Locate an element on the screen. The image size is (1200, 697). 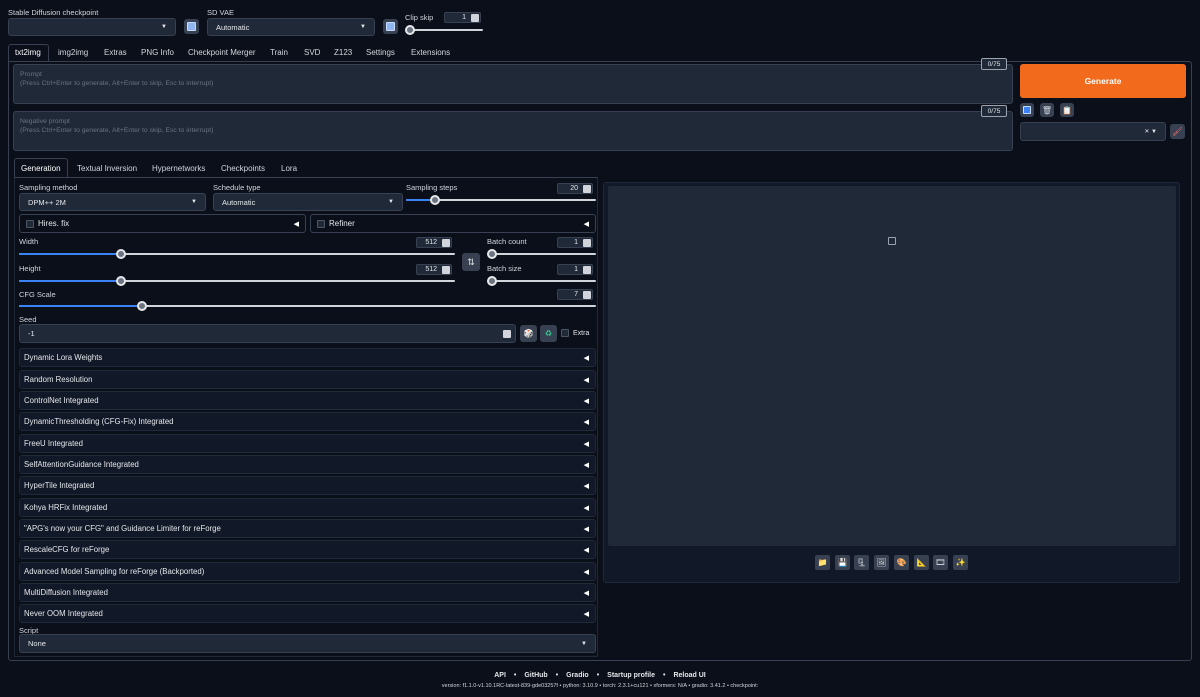
batch-size-input: 1 is located at coordinates (575, 269).